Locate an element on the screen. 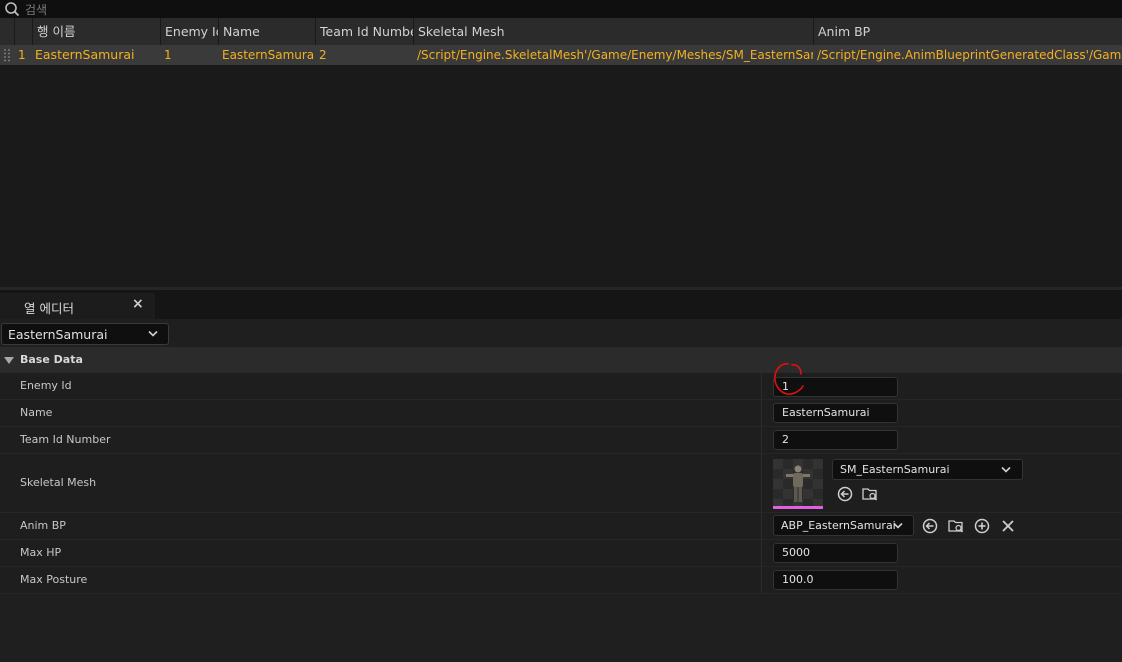  close-icon: × is located at coordinates (138, 304).